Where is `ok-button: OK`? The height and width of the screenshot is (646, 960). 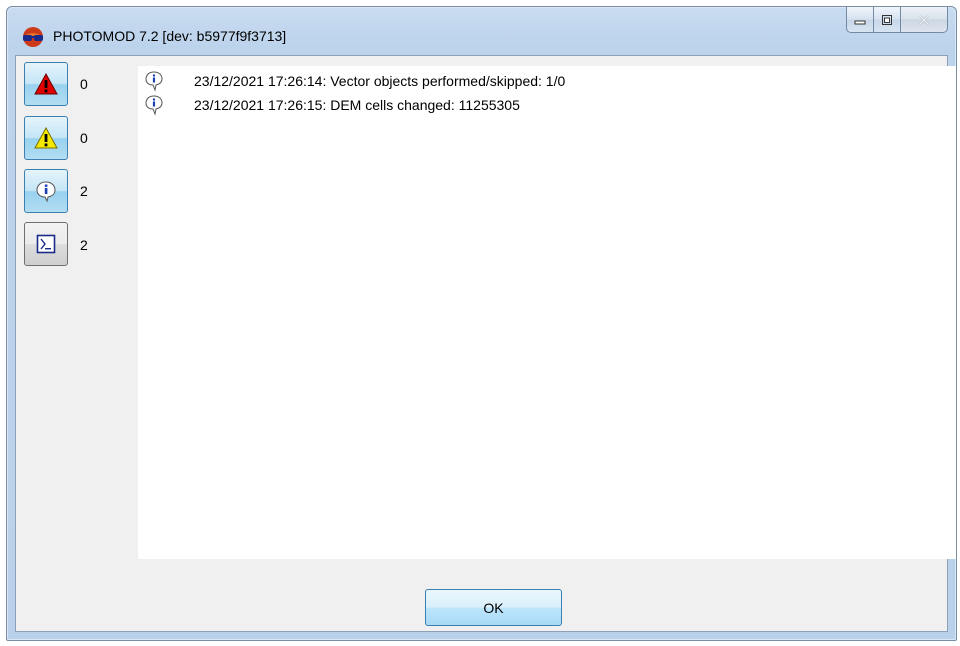 ok-button: OK is located at coordinates (493, 607).